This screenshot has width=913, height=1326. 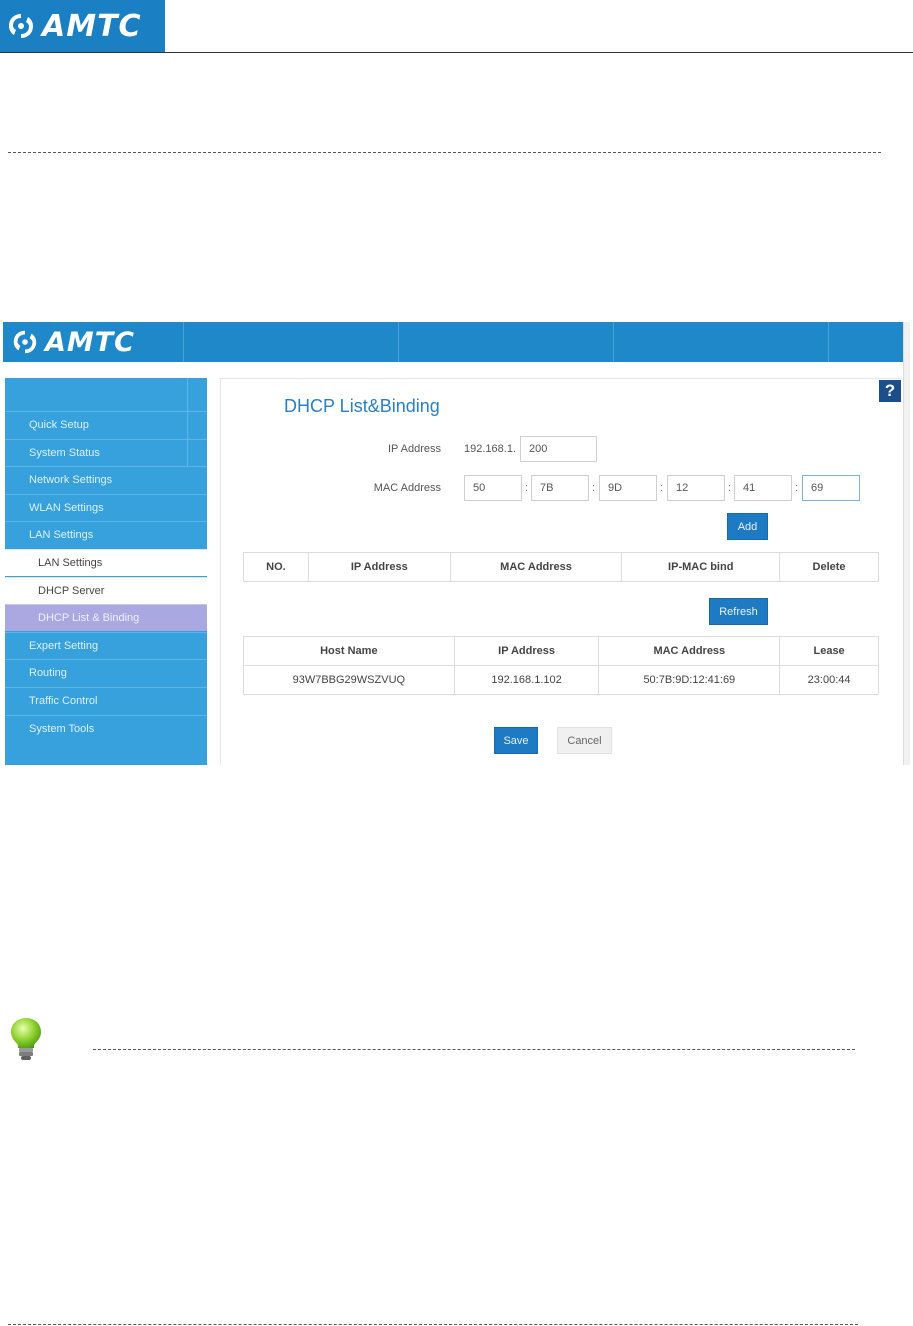 I want to click on col-header-delete: Delete, so click(x=829, y=567).